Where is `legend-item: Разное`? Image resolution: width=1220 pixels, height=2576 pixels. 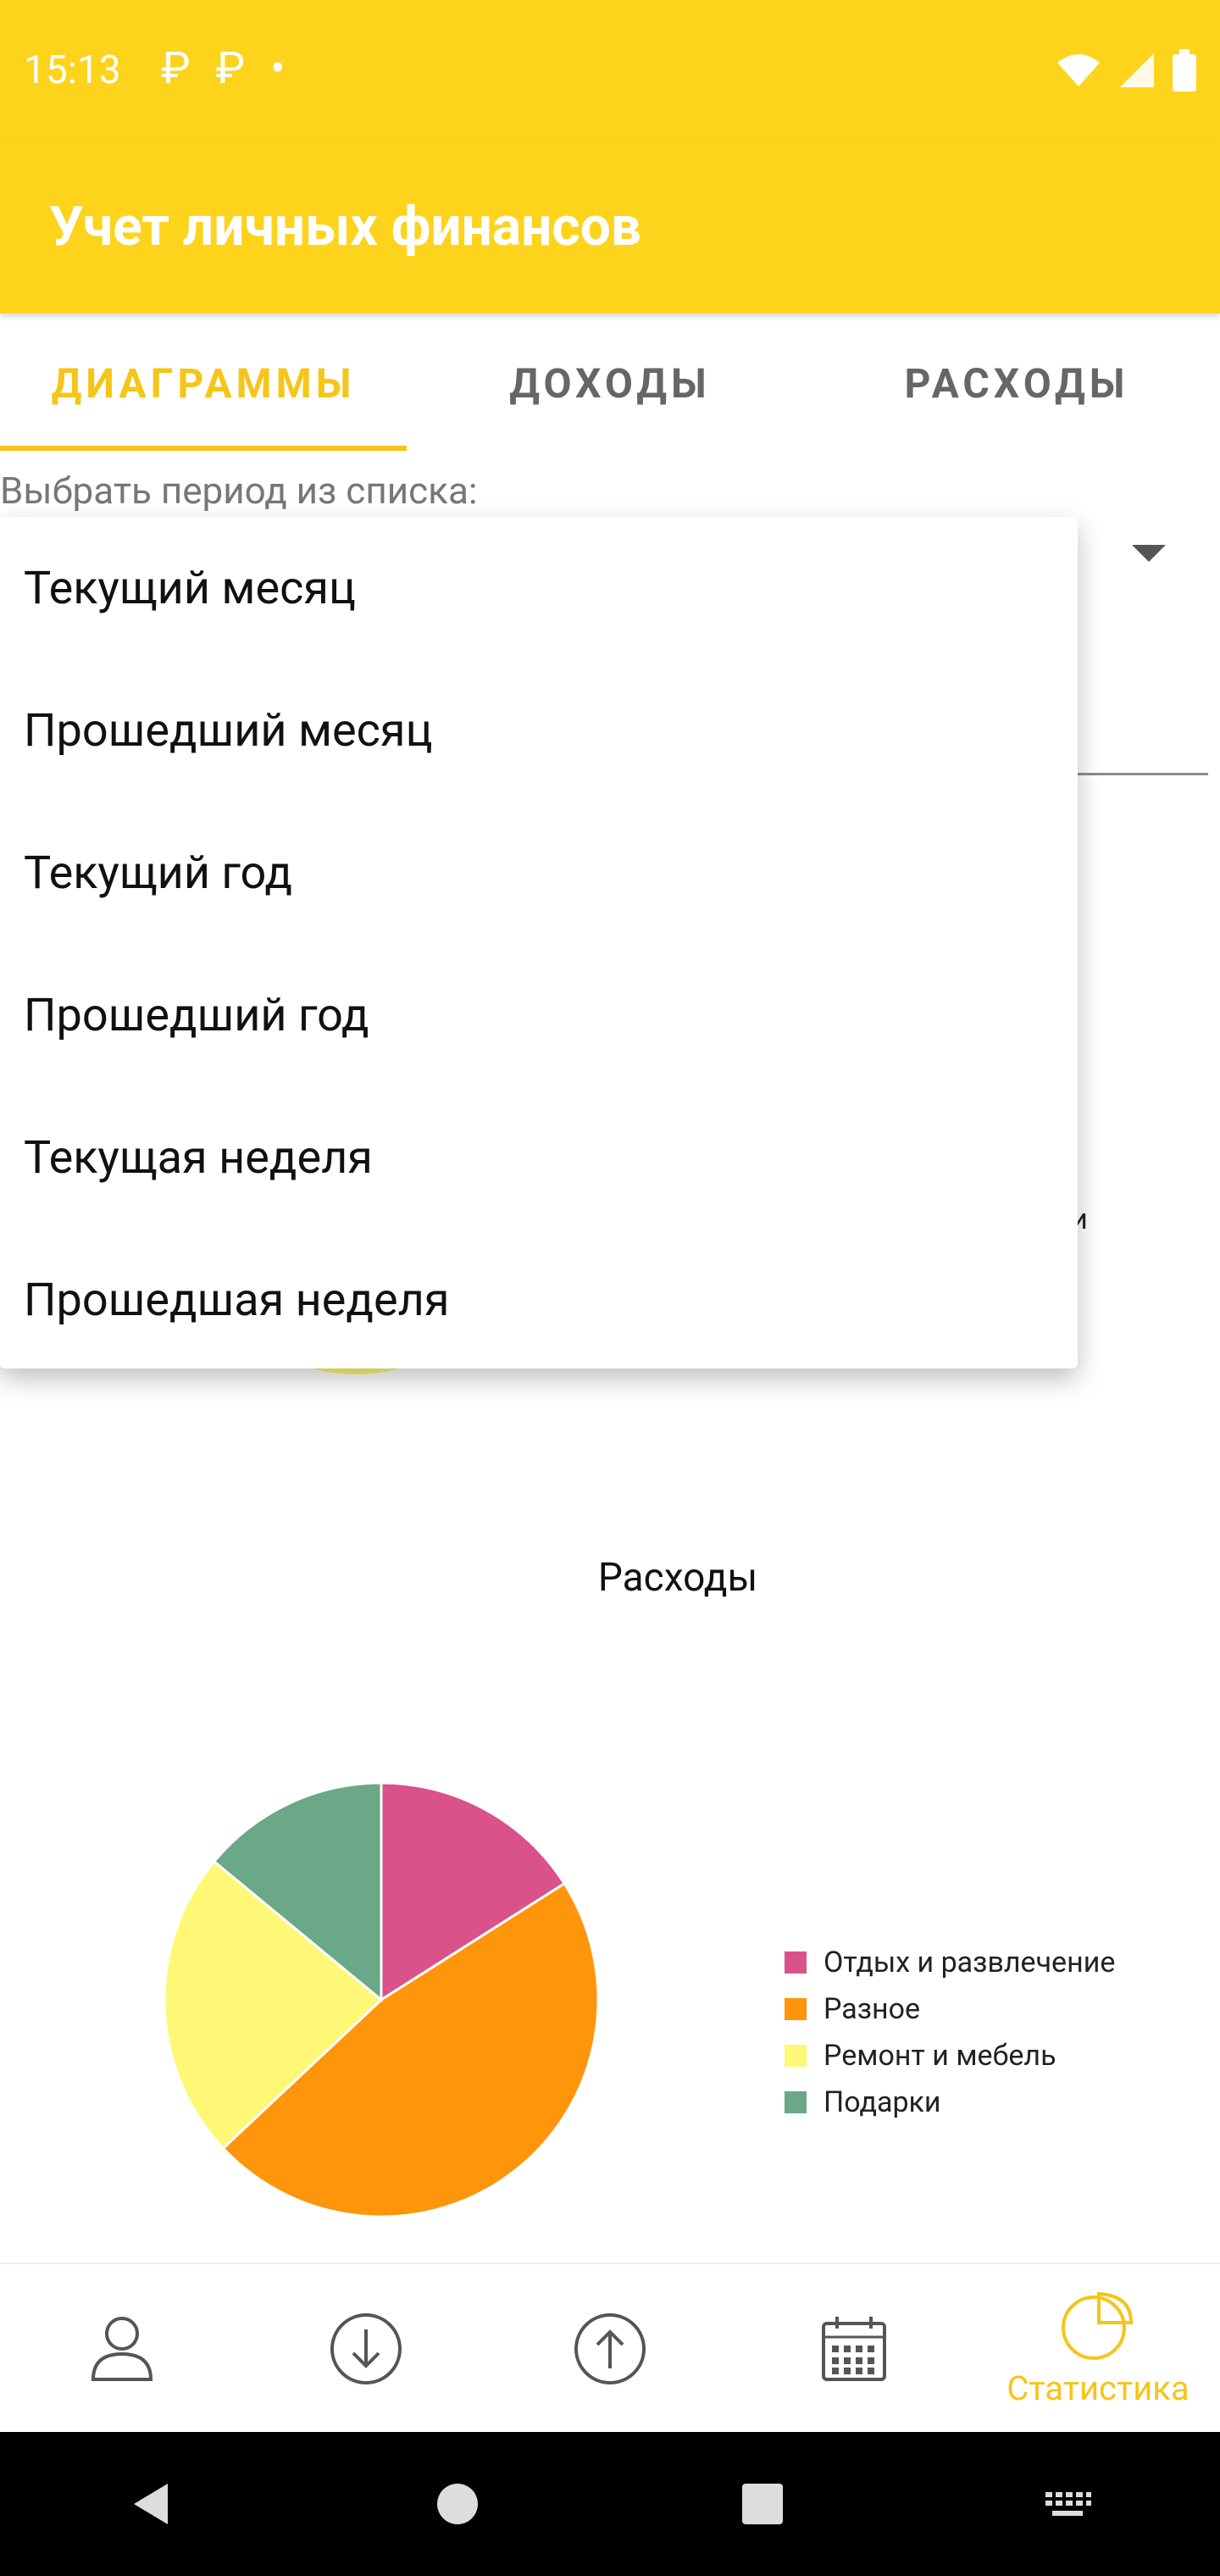
legend-item: Разное is located at coordinates (950, 2008).